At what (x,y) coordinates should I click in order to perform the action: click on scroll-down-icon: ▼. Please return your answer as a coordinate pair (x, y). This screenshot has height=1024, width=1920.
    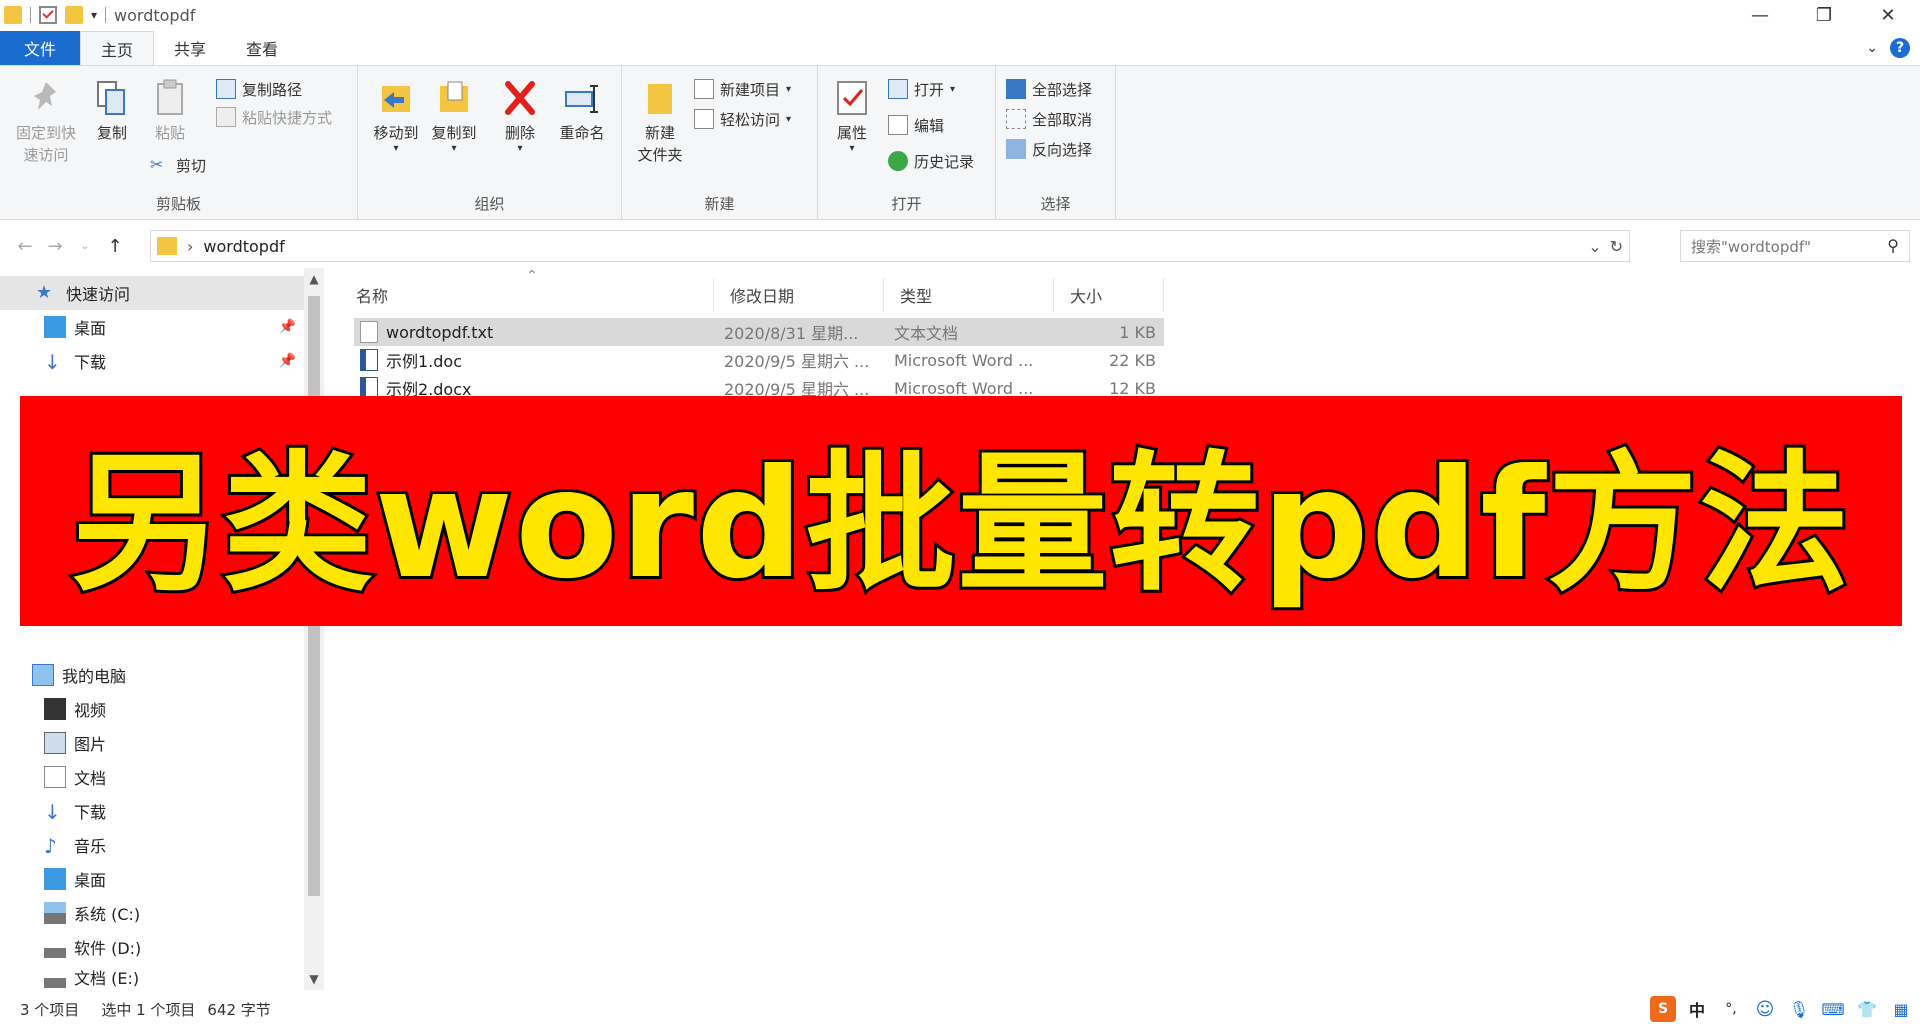
    Looking at the image, I should click on (314, 979).